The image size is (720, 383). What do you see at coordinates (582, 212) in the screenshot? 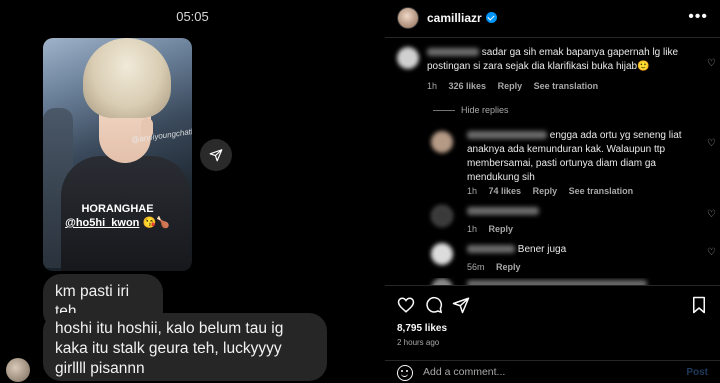
I see `comment-text` at bounding box center [582, 212].